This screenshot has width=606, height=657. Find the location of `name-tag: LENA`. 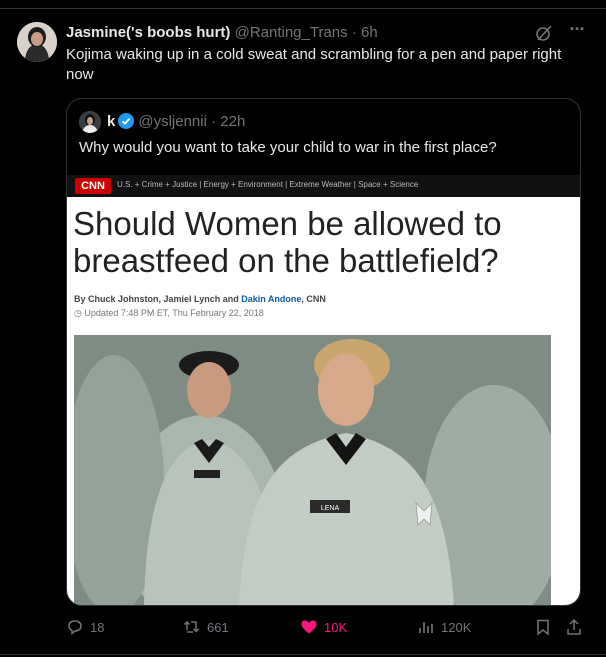

name-tag: LENA is located at coordinates (330, 508).